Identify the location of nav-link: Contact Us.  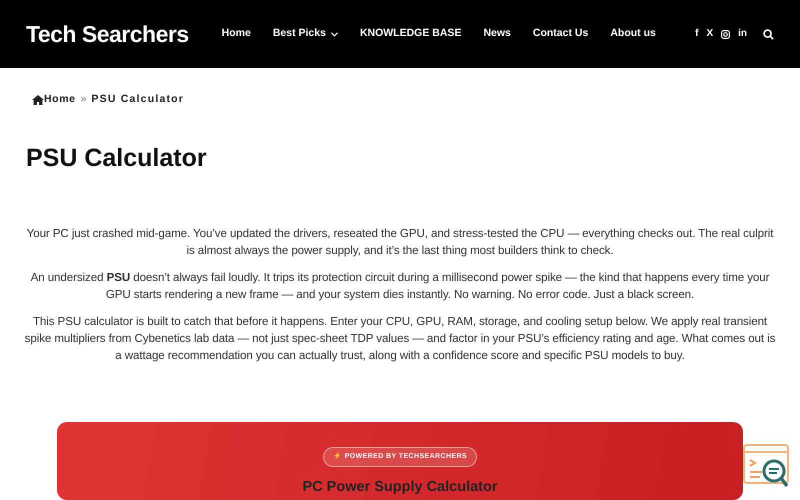
(560, 34).